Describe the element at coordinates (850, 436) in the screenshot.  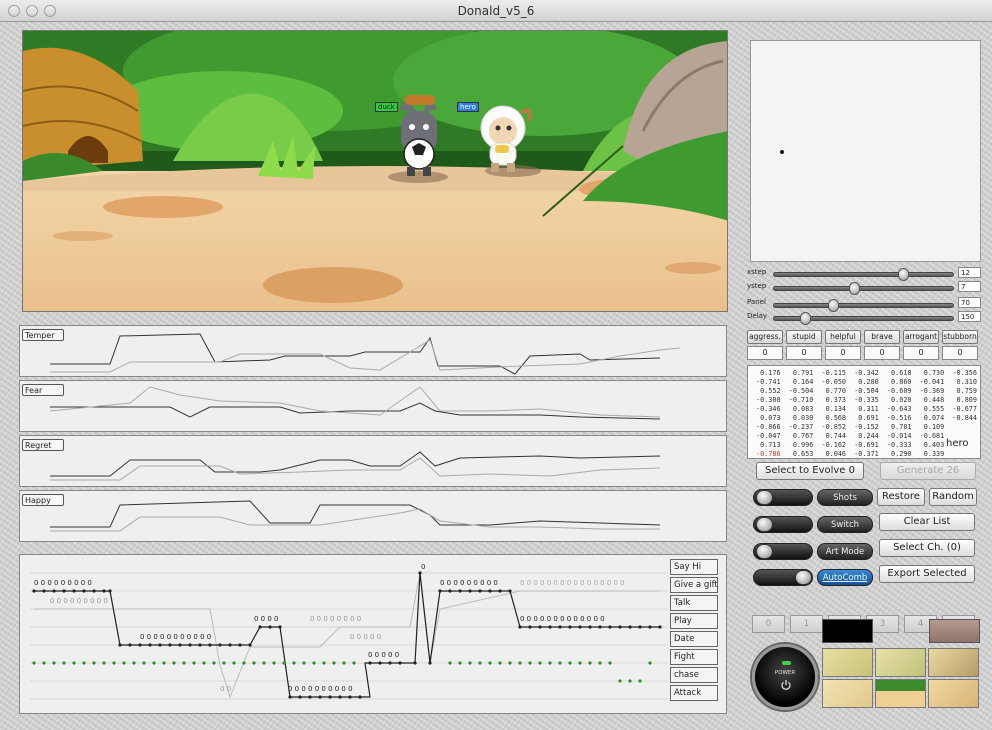
I see `matrix-row: -0.047 0.767 0.744 0.244 -0.014 -0.681` at that location.